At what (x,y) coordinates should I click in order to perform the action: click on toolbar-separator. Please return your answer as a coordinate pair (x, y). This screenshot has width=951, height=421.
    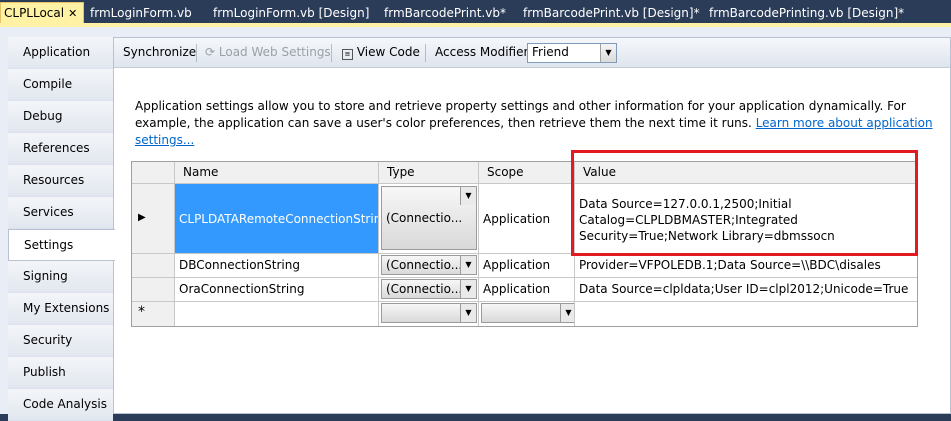
    Looking at the image, I should click on (425, 53).